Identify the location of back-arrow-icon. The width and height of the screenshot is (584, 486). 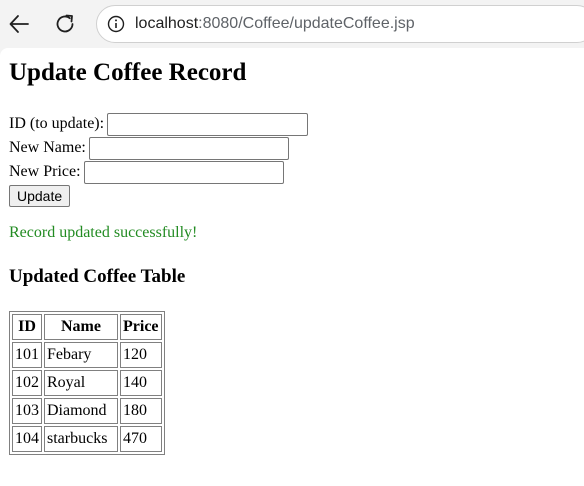
(19, 24).